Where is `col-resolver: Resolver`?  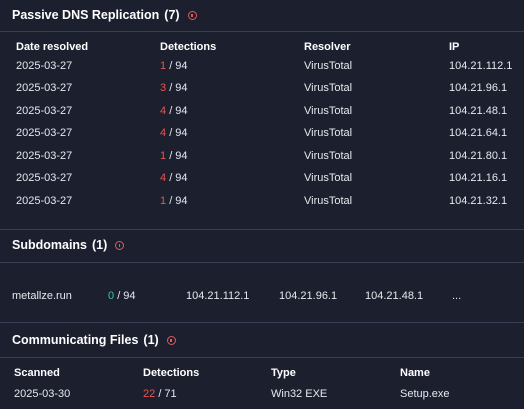 col-resolver: Resolver is located at coordinates (327, 47).